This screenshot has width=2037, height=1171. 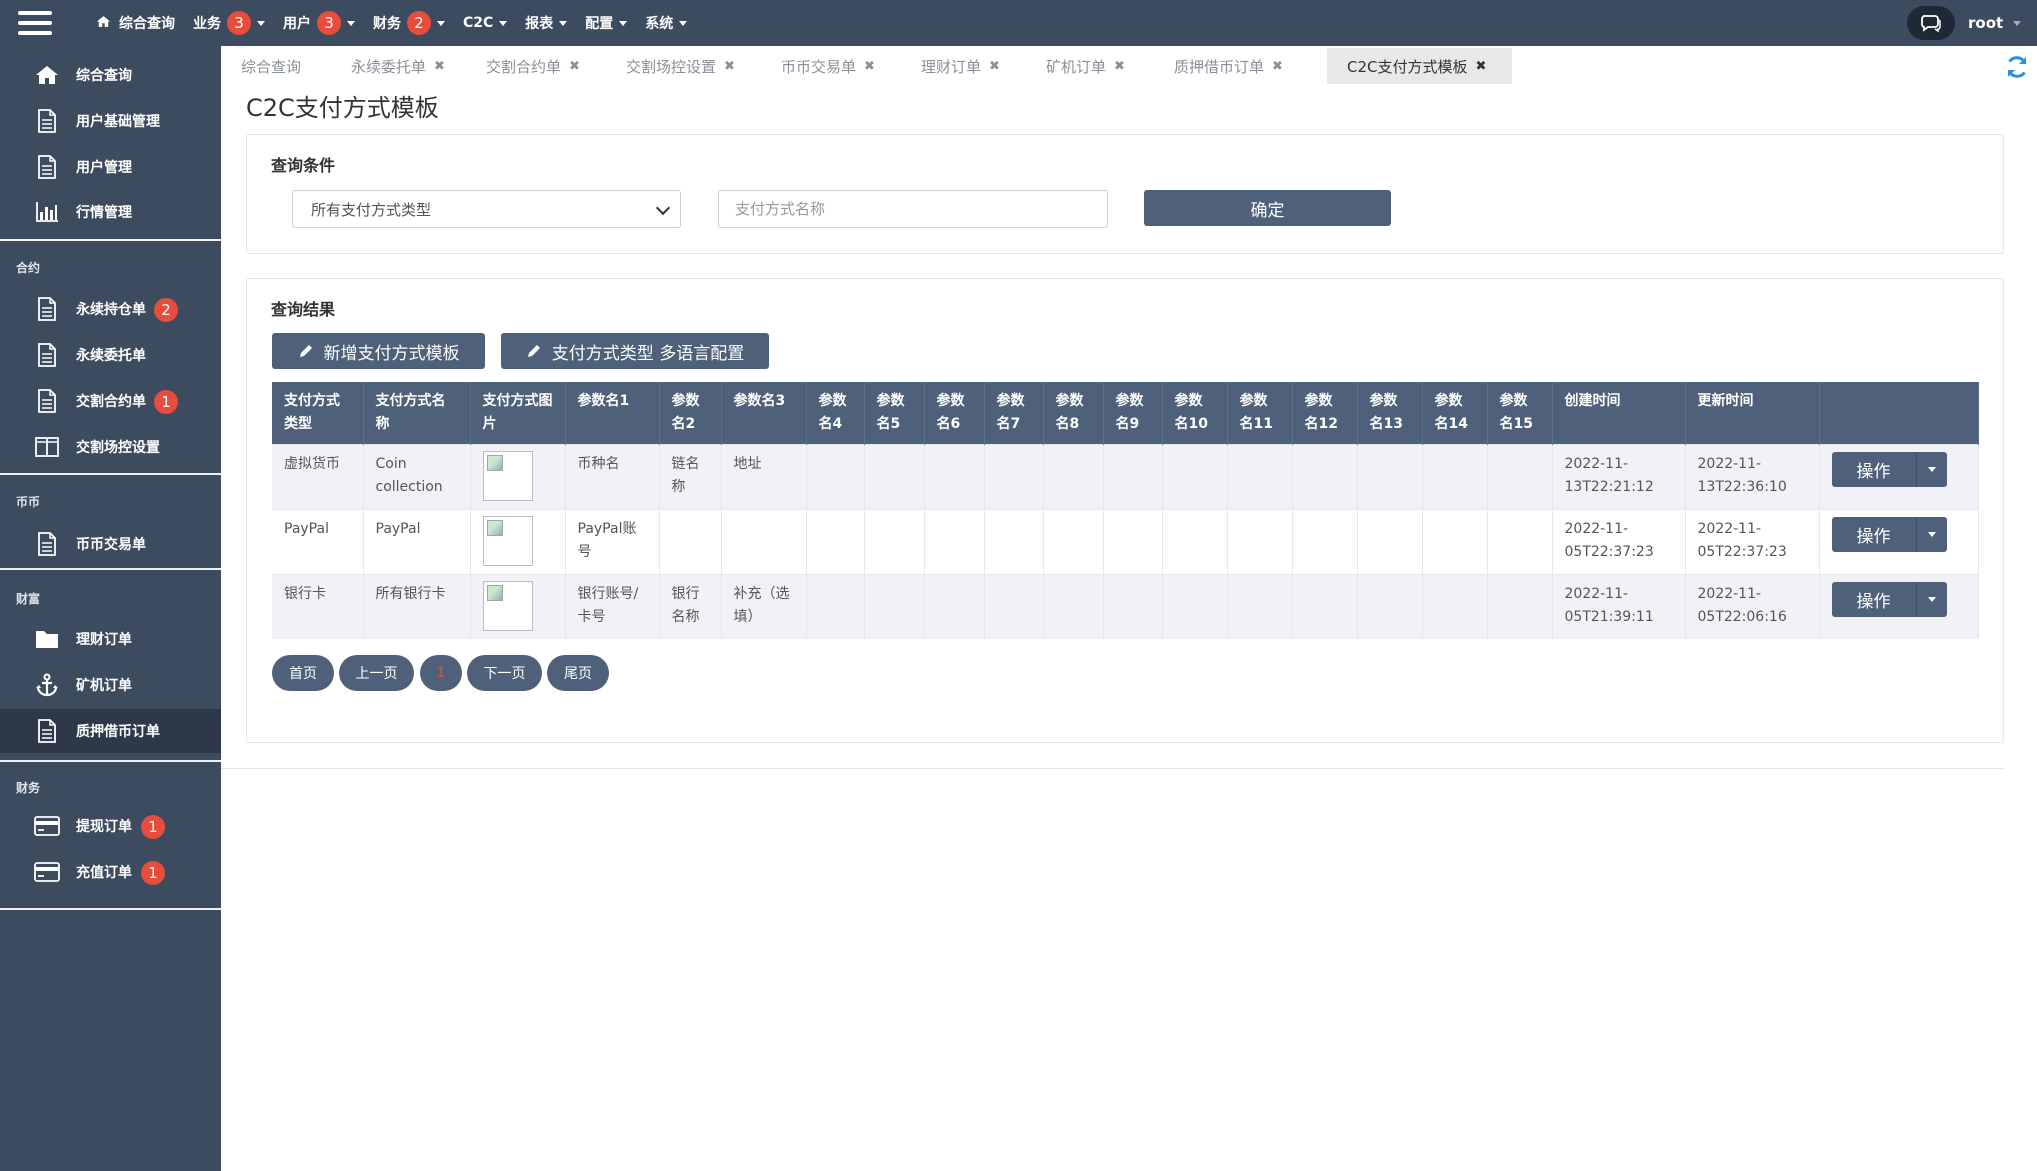 I want to click on sidebar-item-label: 提现订单, so click(x=104, y=827).